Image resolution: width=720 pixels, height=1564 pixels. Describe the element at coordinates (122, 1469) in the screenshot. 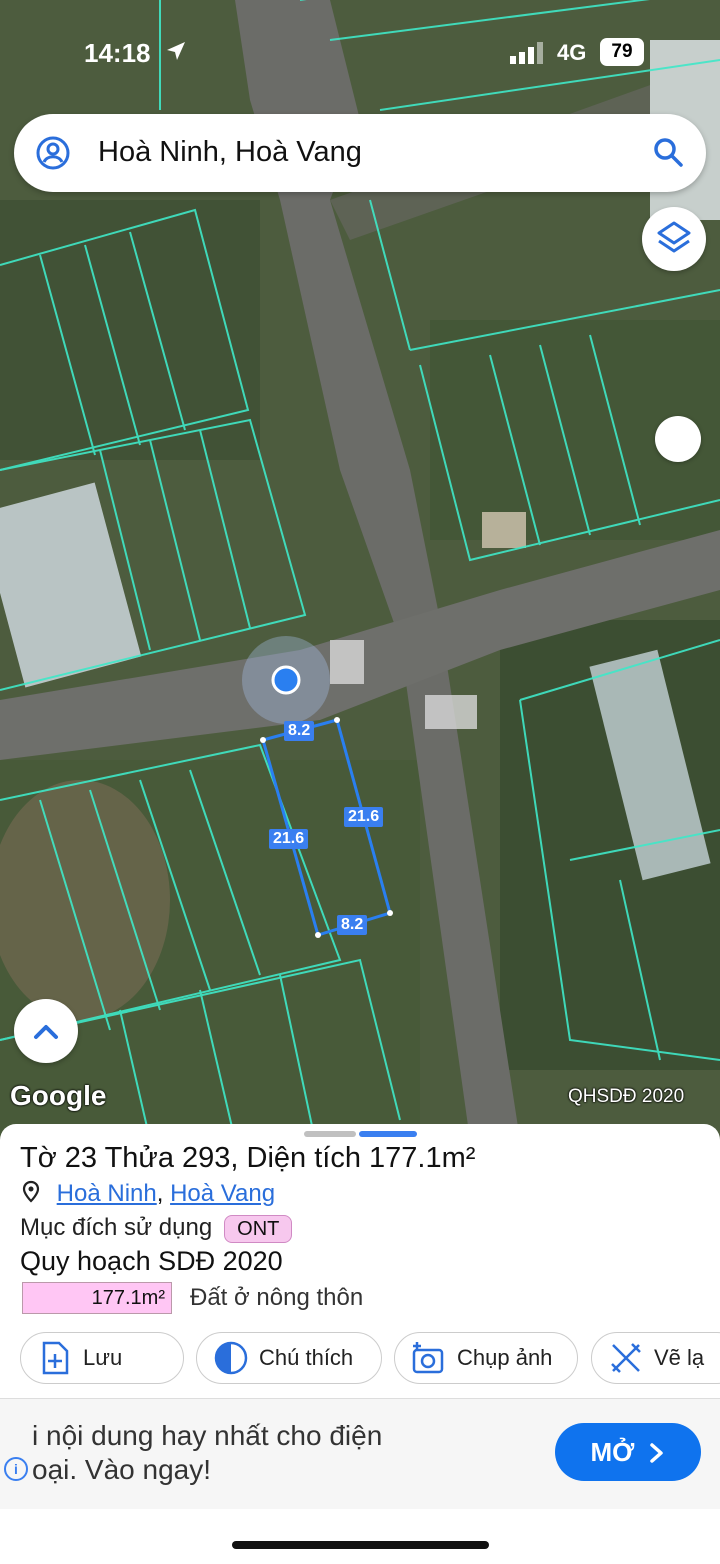

I see `ad-text-line2: oại. Vào ngay!` at that location.